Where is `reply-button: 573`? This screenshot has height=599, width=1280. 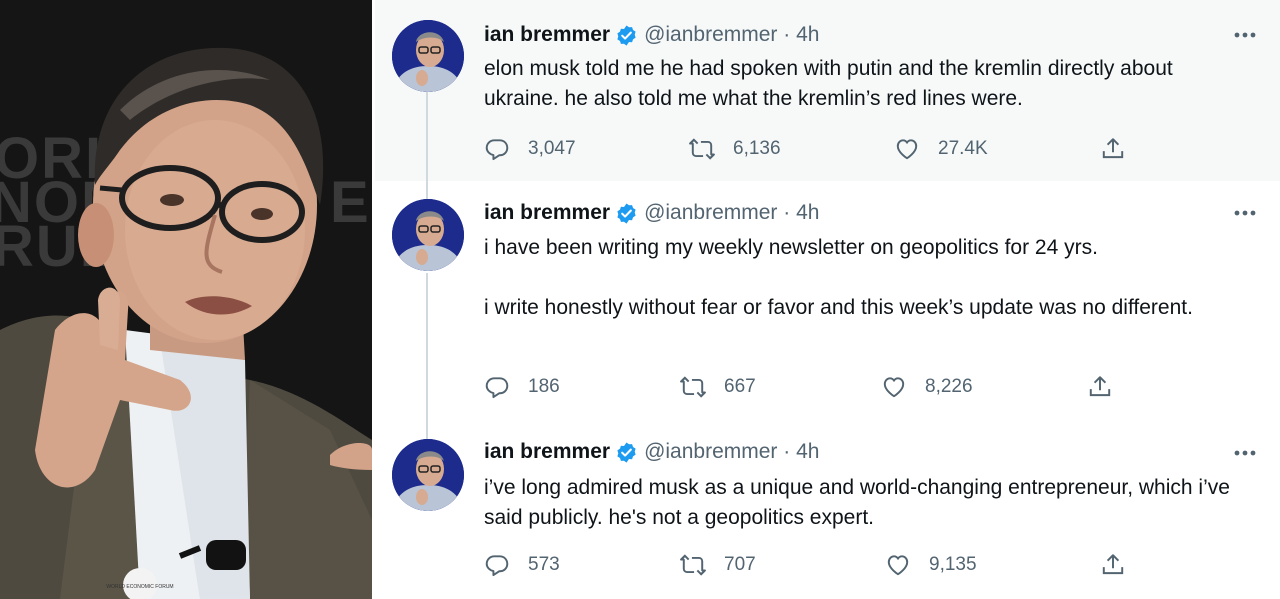 reply-button: 573 is located at coordinates (522, 565).